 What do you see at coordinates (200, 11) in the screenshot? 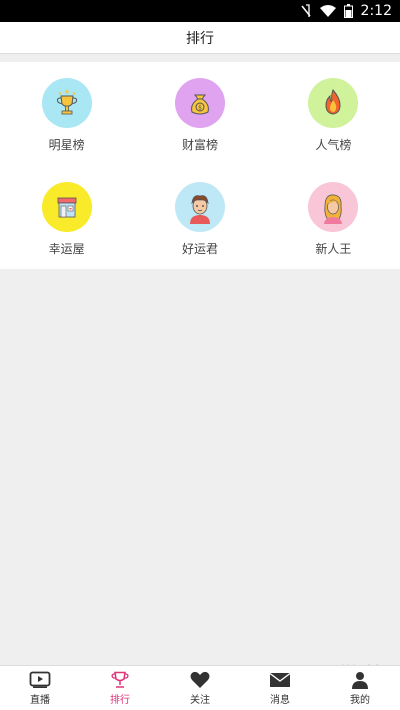
I see `status-bar: 2:12` at bounding box center [200, 11].